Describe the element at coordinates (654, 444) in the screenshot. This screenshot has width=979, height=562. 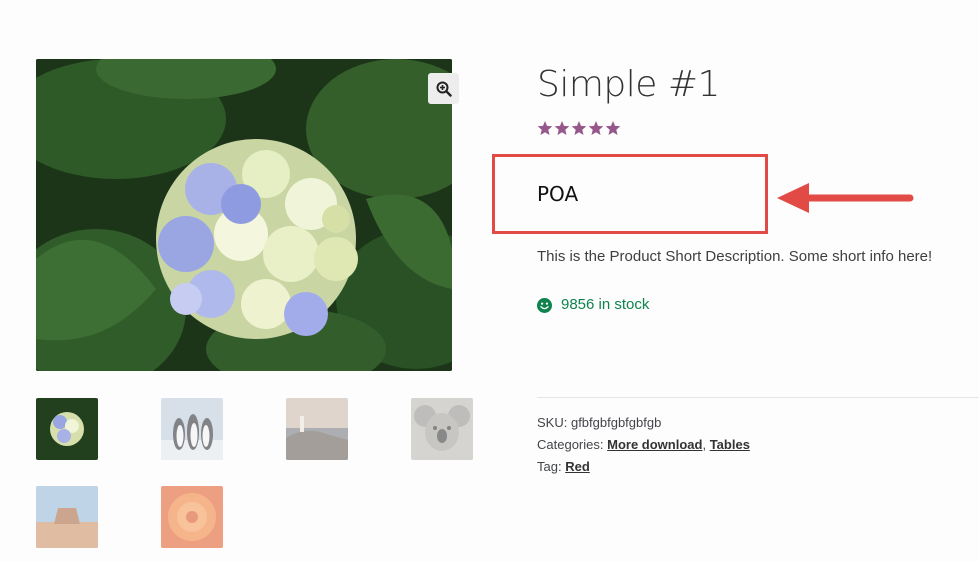
I see `category-link-more-download: More download` at that location.